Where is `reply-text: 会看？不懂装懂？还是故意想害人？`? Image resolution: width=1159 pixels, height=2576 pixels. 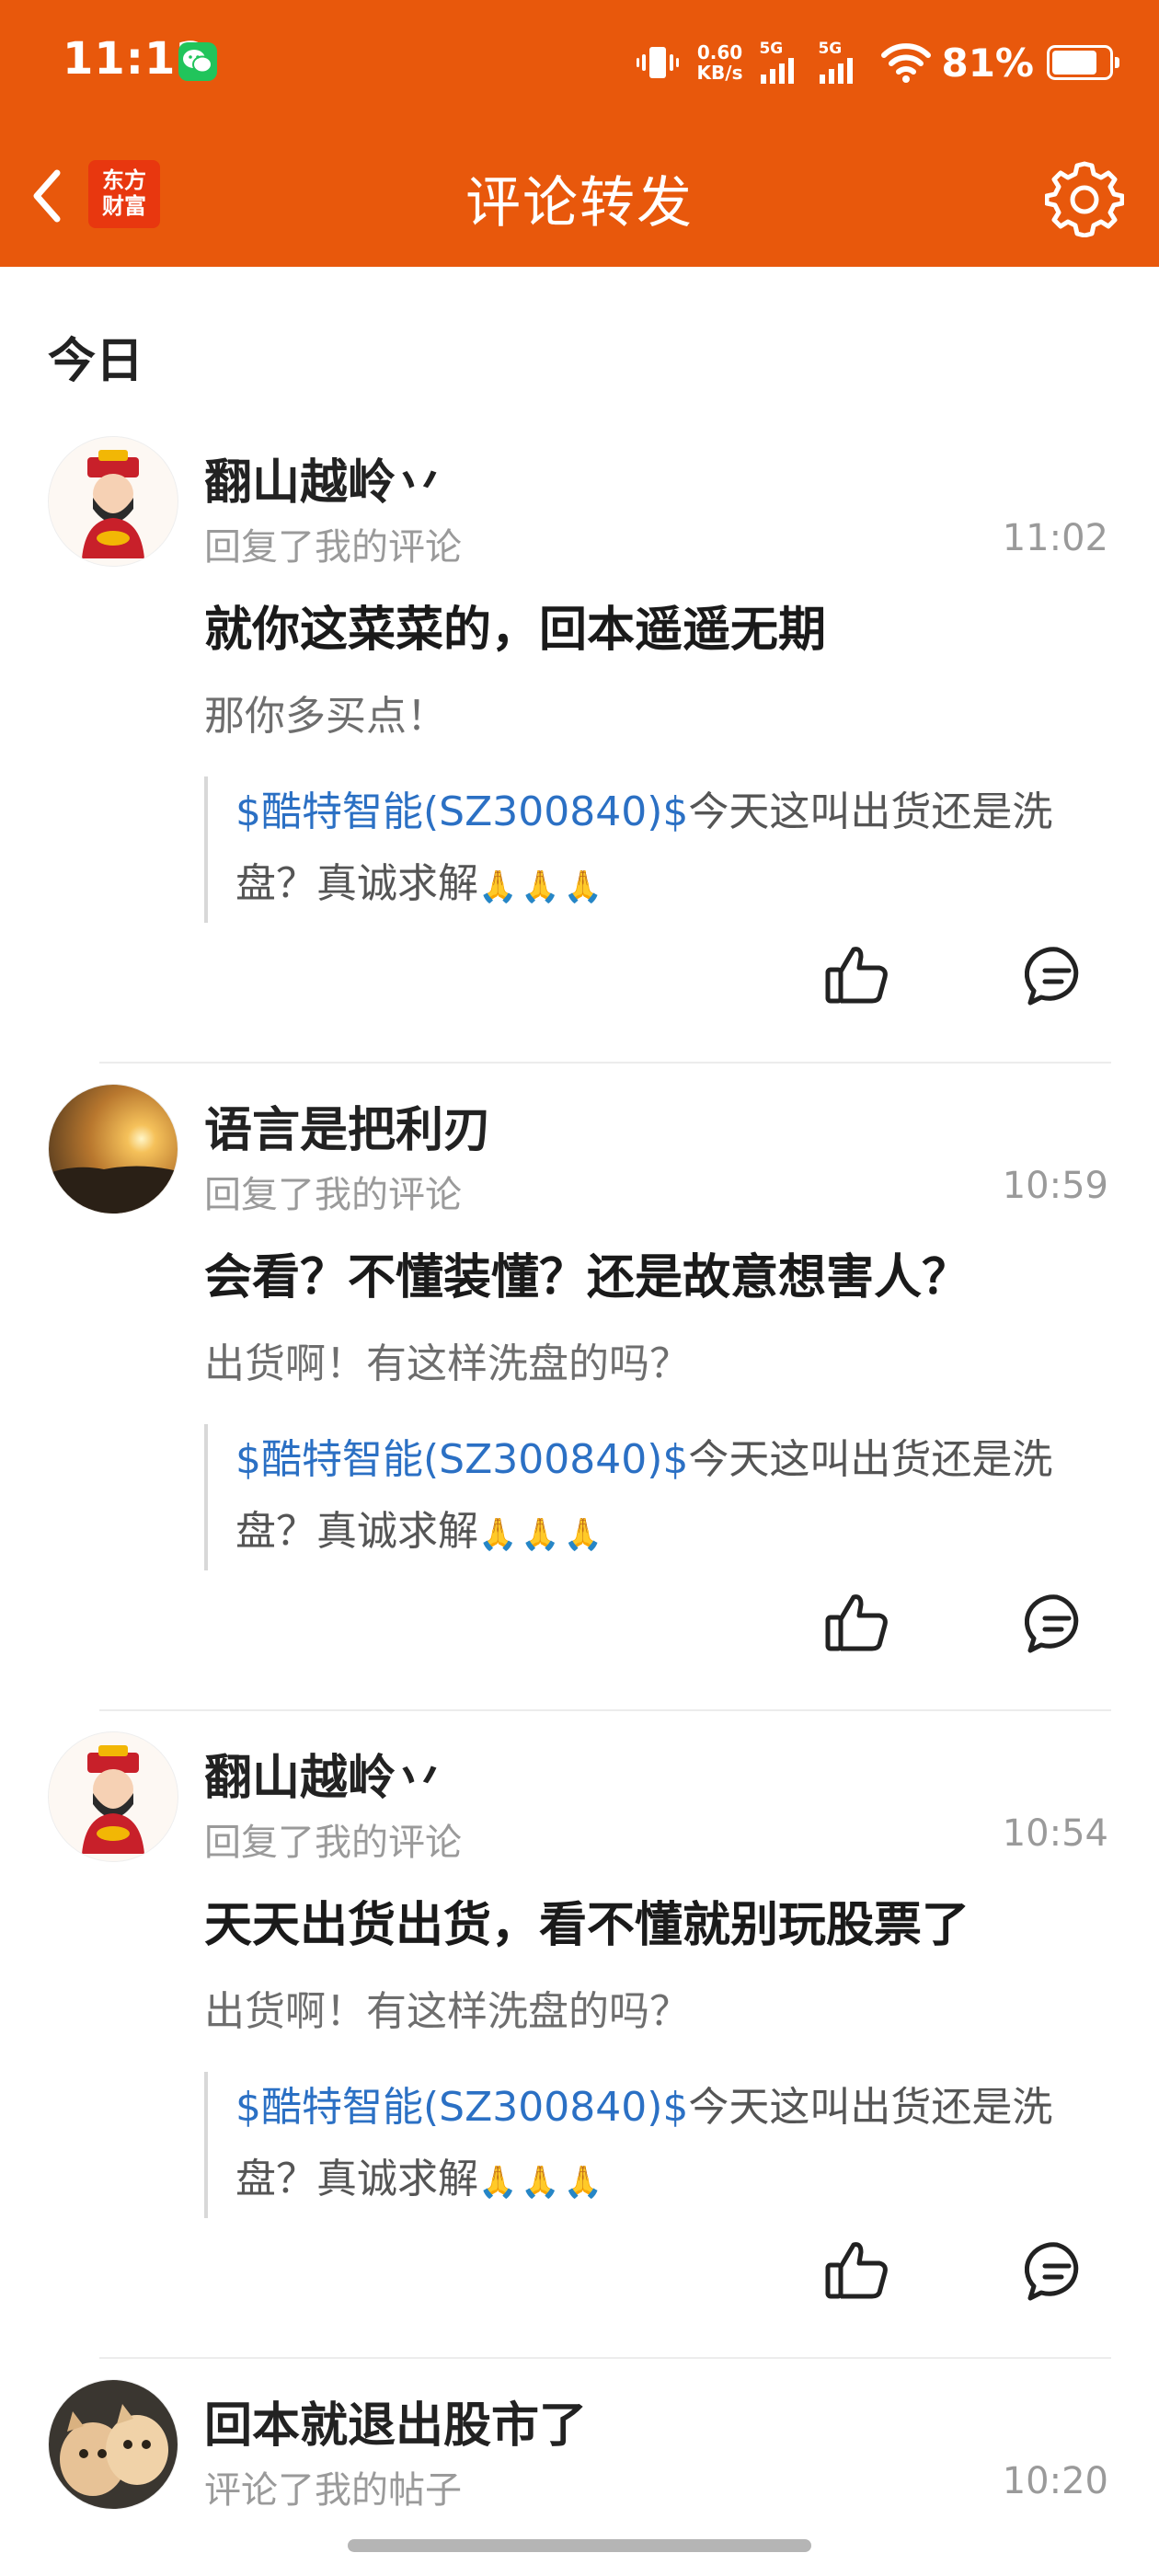
reply-text: 会看？不懂装懂？还是故意想害人？ is located at coordinates (587, 1272).